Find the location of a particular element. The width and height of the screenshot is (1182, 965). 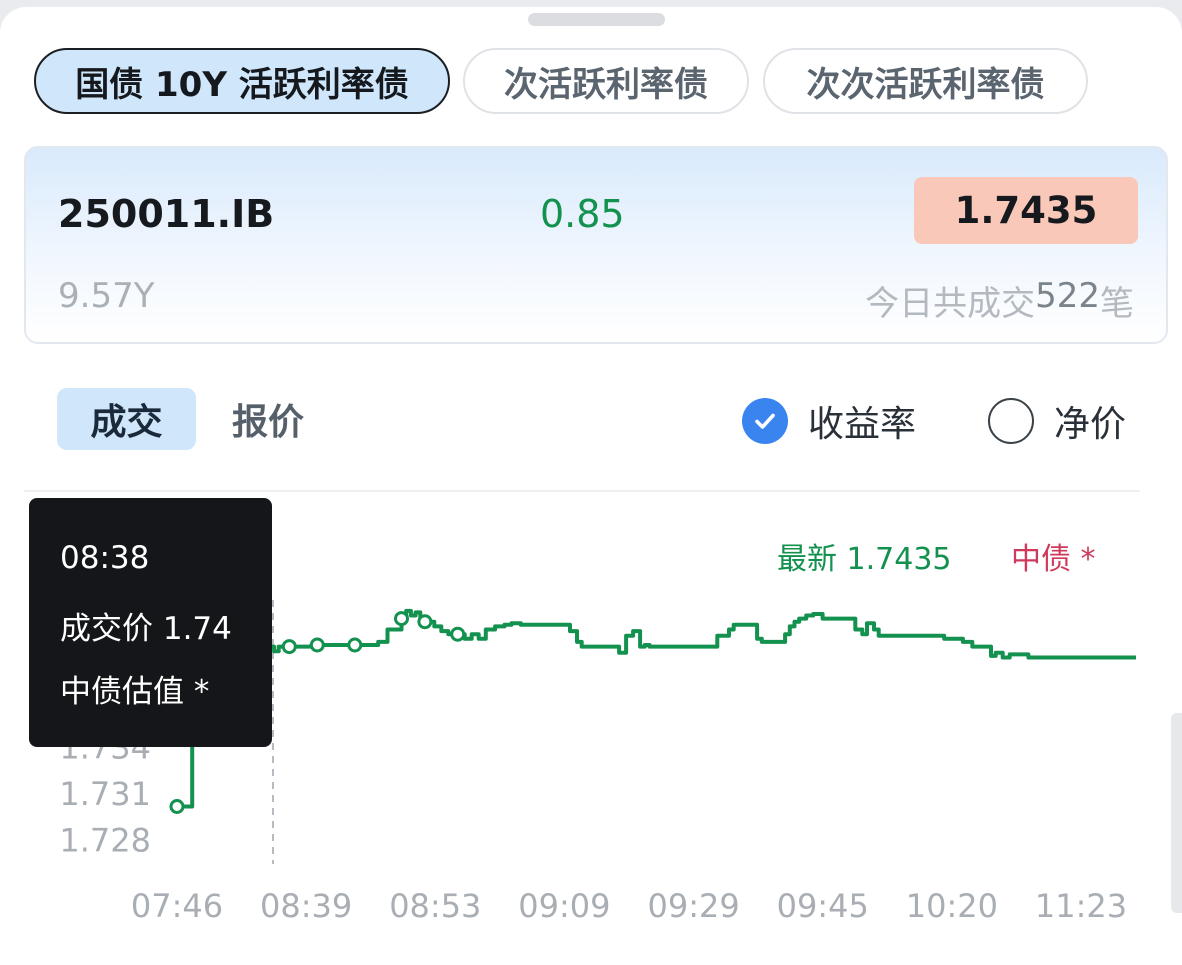

x-tick-label: 08:39 is located at coordinates (306, 906).